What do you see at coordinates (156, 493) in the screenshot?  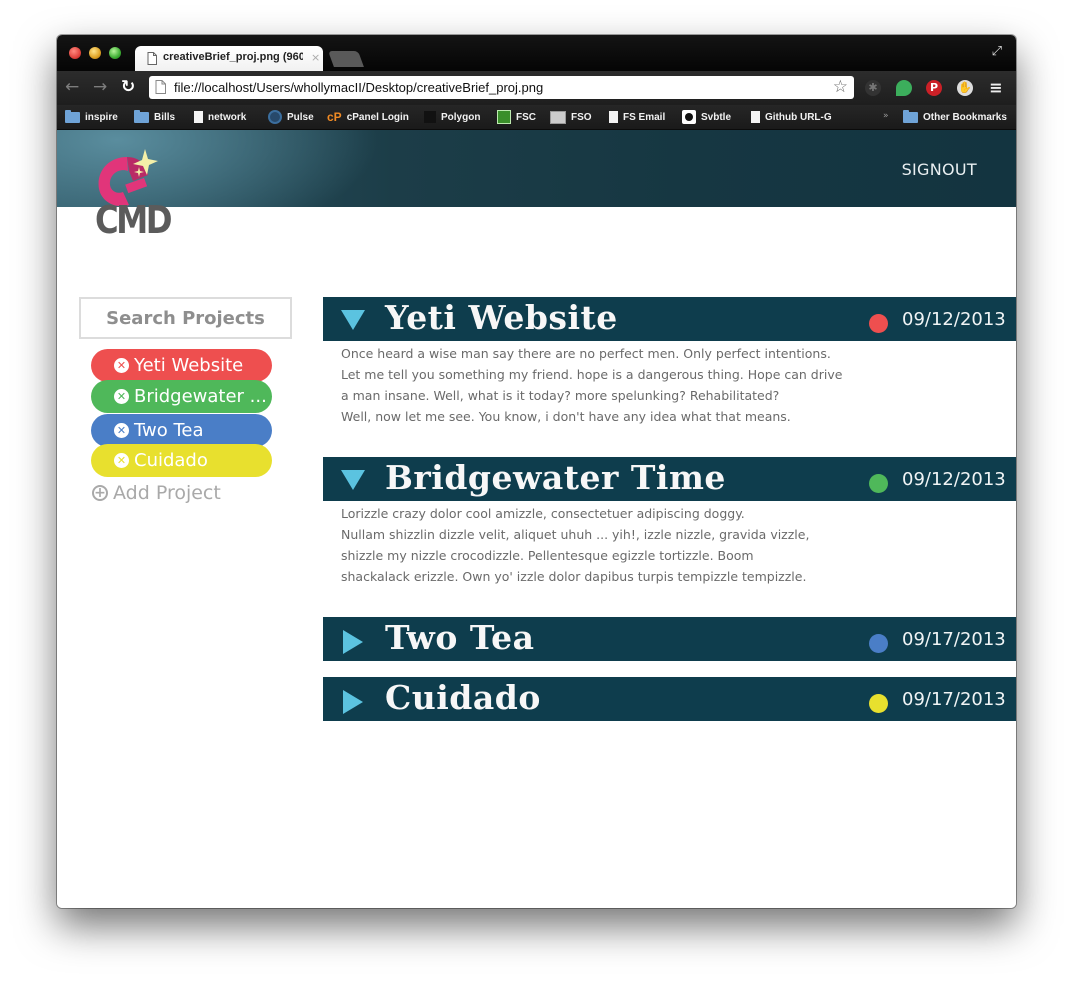 I see `add-project-button: + Add Project` at bounding box center [156, 493].